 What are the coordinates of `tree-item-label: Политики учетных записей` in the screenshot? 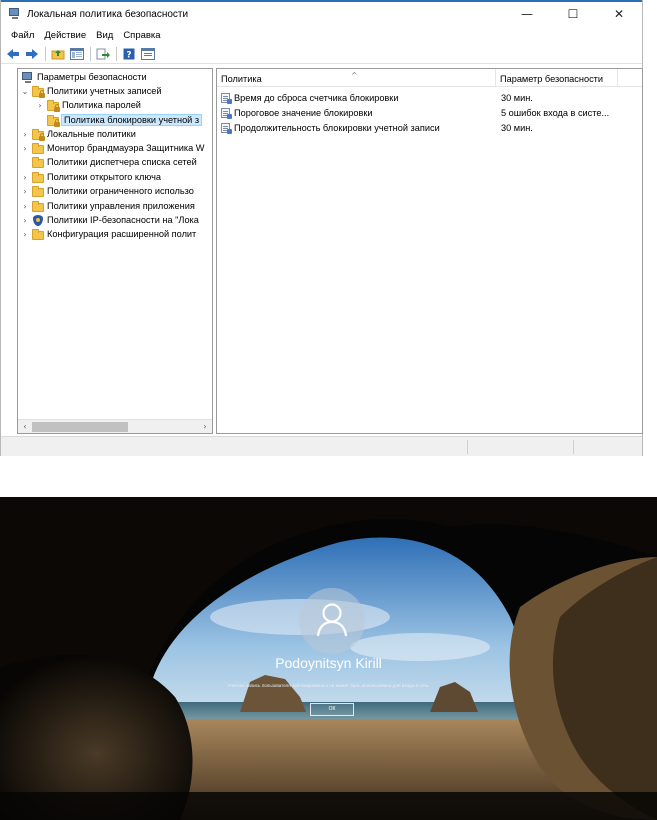 It's located at (104, 91).